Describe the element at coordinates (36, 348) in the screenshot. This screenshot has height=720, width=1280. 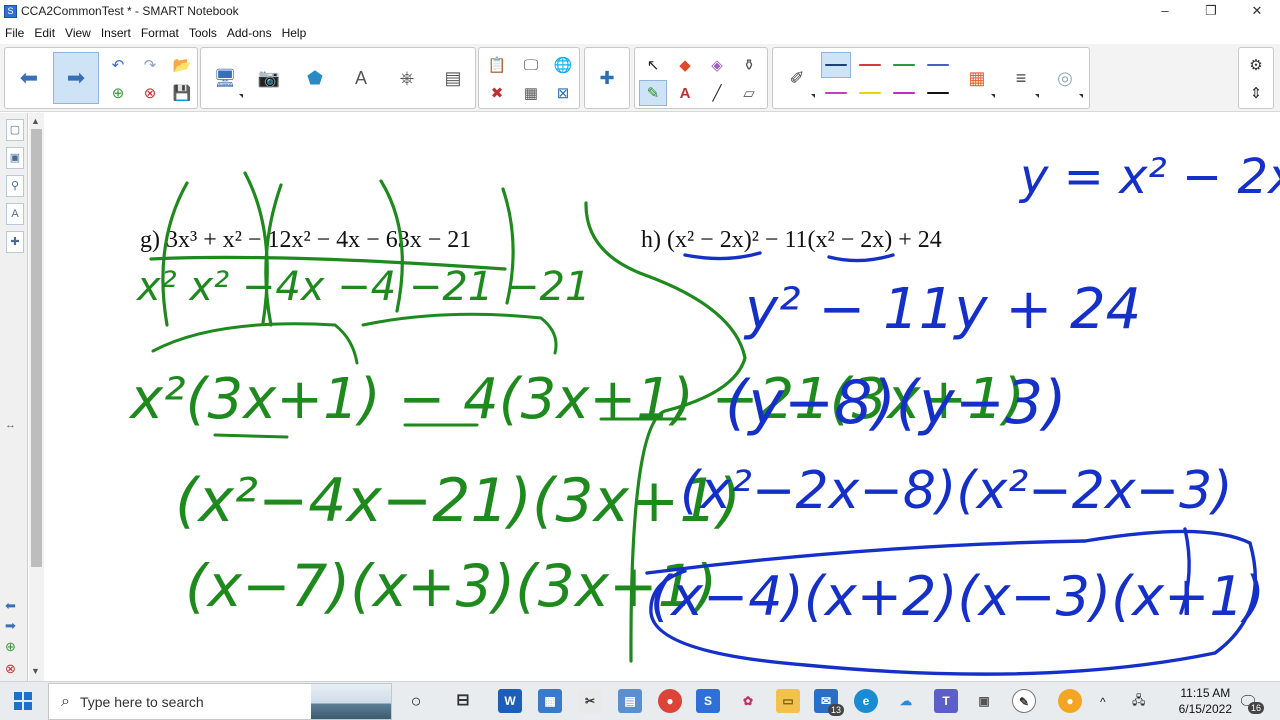
I see `scroll-thumb` at that location.